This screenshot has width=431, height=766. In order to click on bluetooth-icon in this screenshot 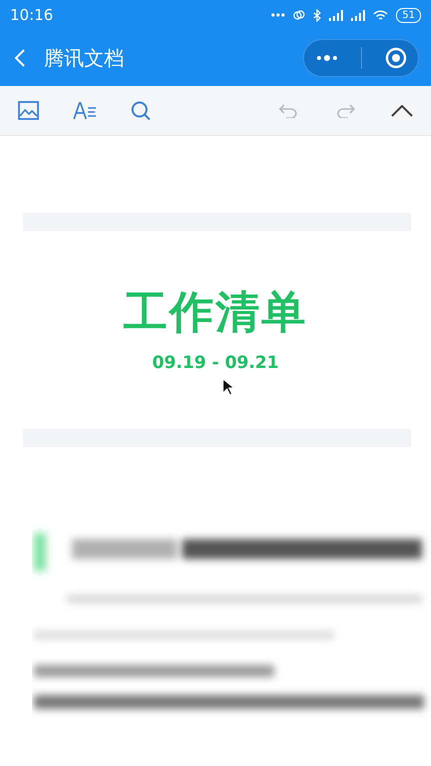, I will do `click(317, 15)`.